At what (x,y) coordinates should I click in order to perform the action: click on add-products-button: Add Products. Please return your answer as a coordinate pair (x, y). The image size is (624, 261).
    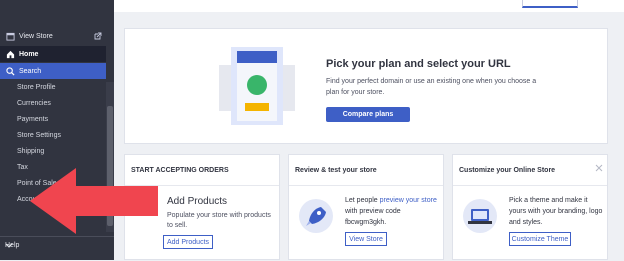
    Looking at the image, I should click on (188, 242).